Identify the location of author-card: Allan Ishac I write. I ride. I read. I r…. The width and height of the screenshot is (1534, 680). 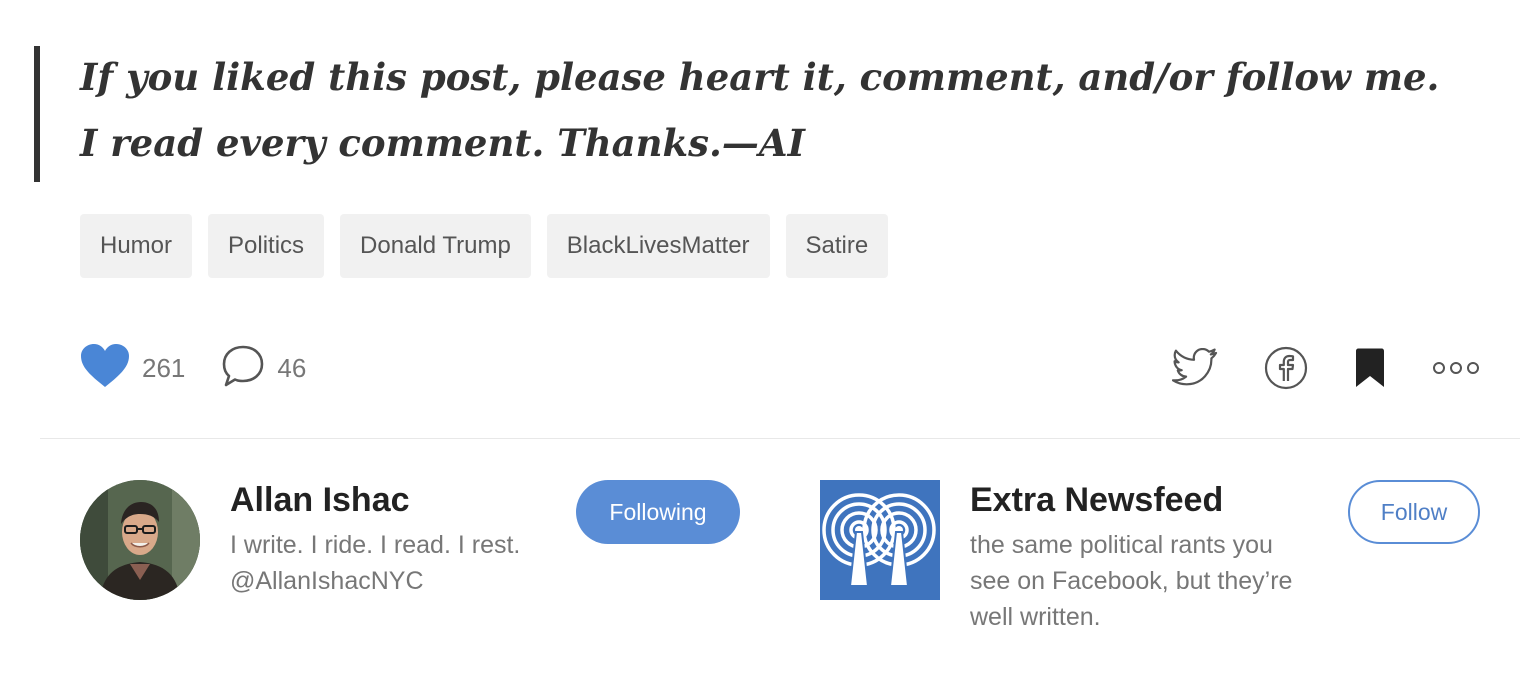
(420, 560).